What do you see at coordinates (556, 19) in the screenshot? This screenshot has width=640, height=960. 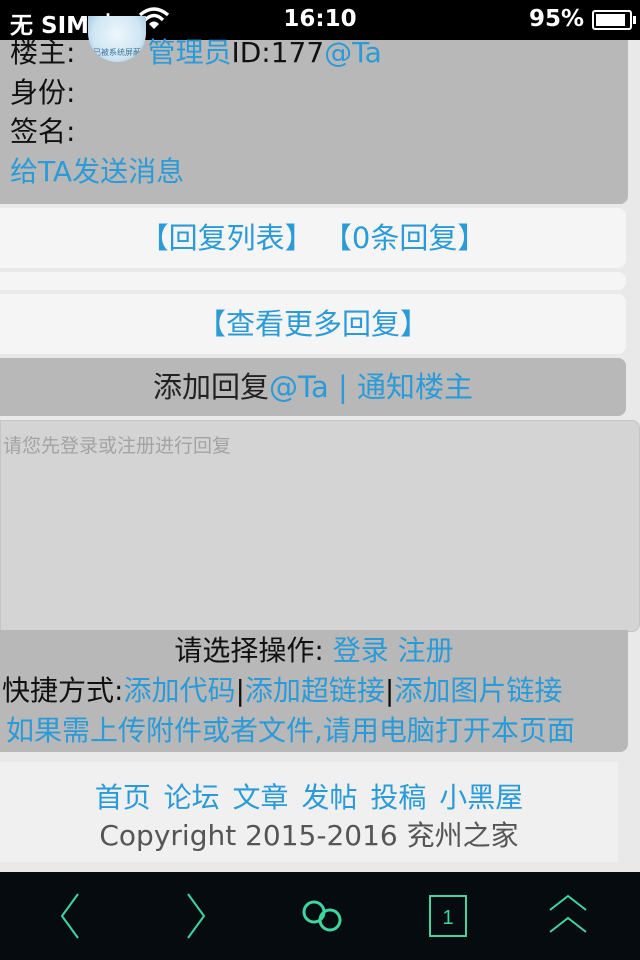 I see `battery-percentage: 95%` at bounding box center [556, 19].